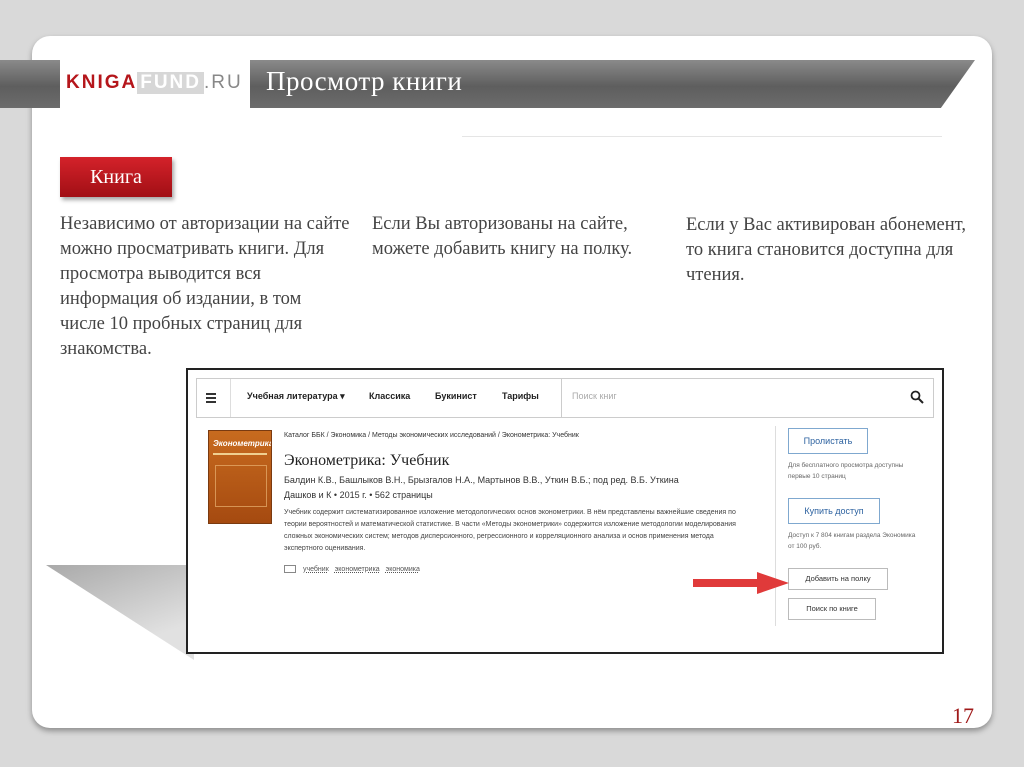  Describe the element at coordinates (456, 396) in the screenshot. I see `nav-item-bookseller: Букинист` at that location.